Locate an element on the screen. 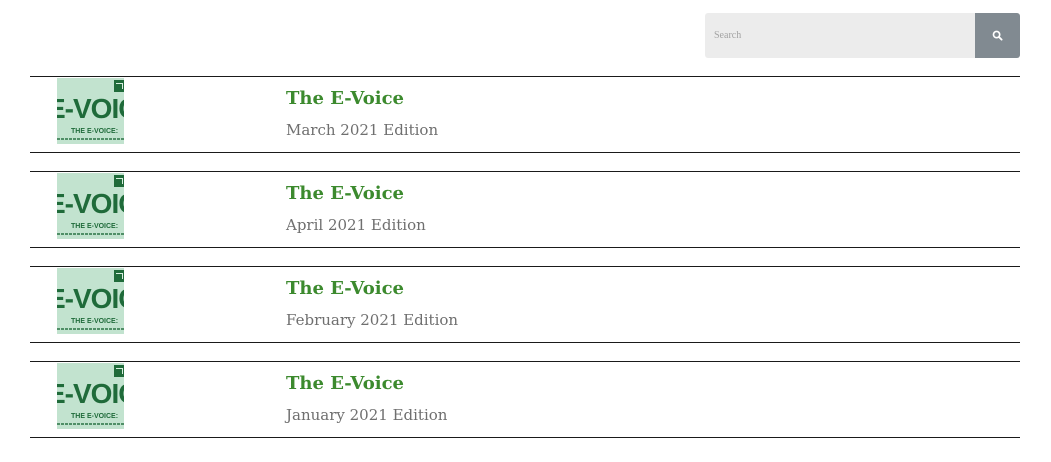 The width and height of the screenshot is (1051, 462). search-form is located at coordinates (862, 35).